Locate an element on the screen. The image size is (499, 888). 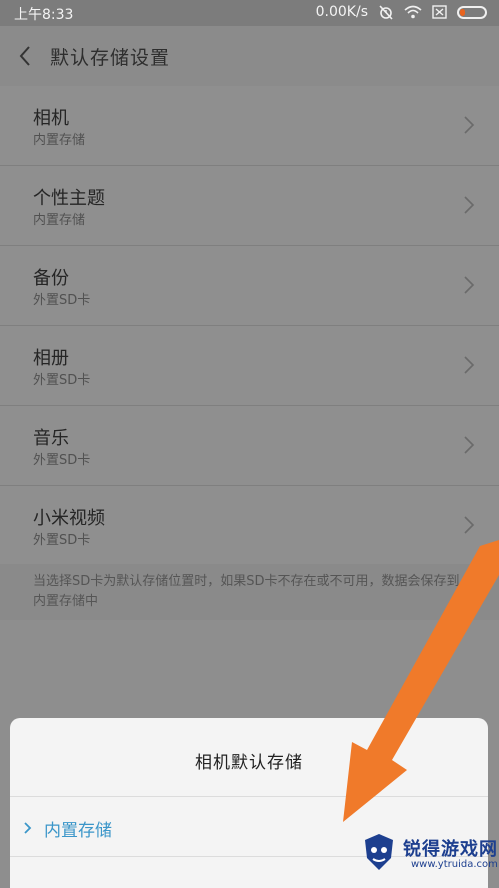
list-item-theme: 个性主题 内置存储 is located at coordinates (249, 206).